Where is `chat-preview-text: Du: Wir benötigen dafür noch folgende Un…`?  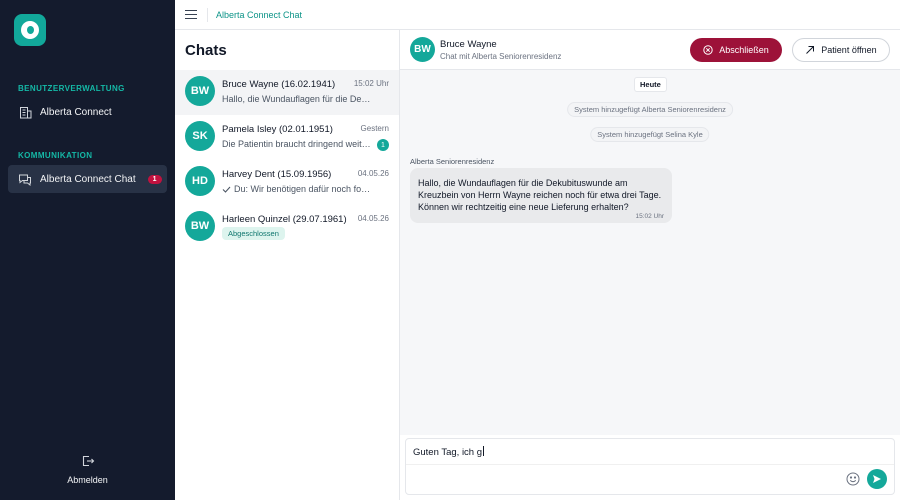
chat-preview-text: Du: Wir benötigen dafür noch folgende Un… is located at coordinates (303, 189).